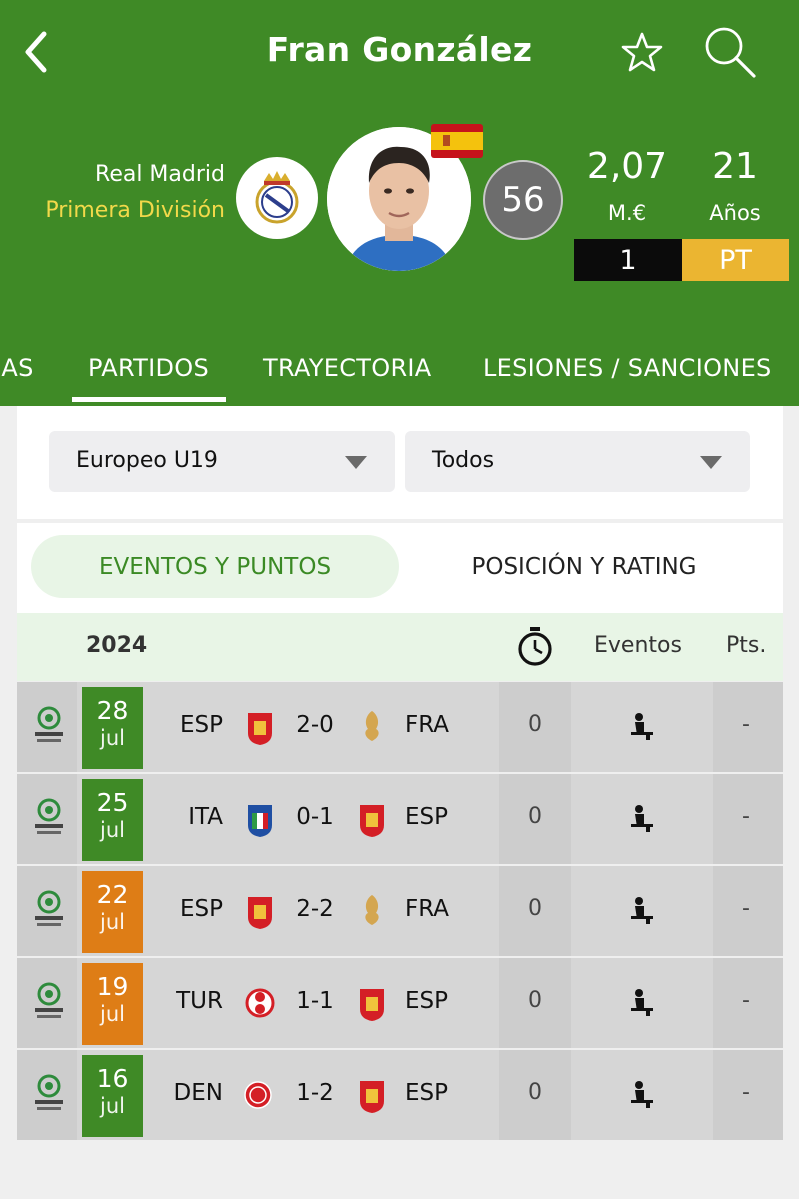  What do you see at coordinates (347, 368) in the screenshot?
I see `tab-trayectoria: TRAYECTORIA` at bounding box center [347, 368].